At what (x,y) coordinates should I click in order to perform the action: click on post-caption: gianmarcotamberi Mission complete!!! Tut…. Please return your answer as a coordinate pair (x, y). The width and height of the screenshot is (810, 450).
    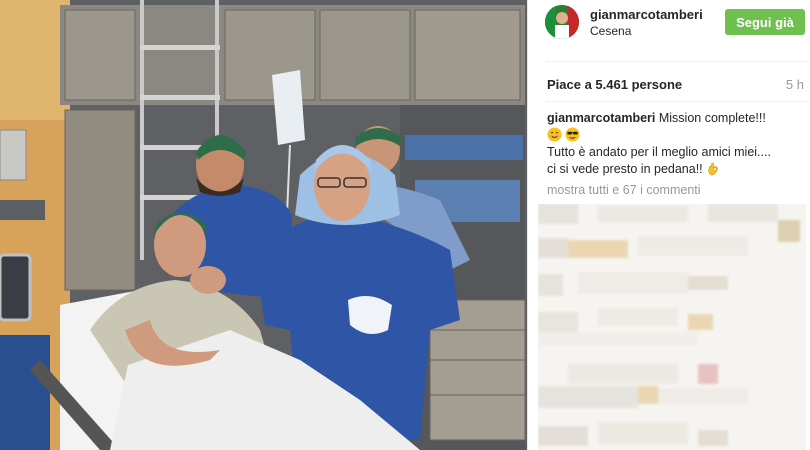
    Looking at the image, I should click on (669, 144).